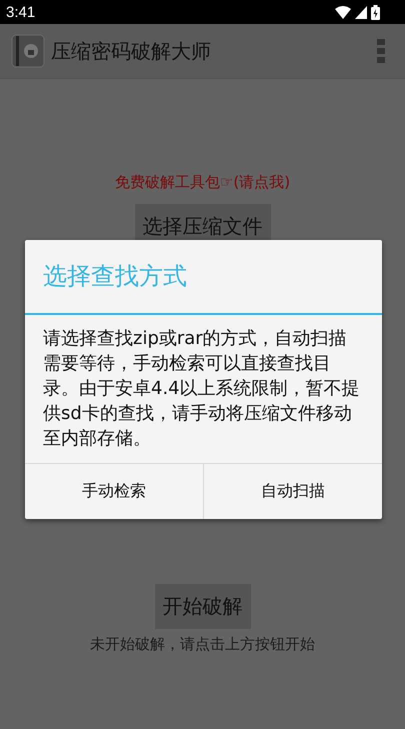  What do you see at coordinates (201, 389) in the screenshot?
I see `dialog-message: 请选择查找zip或rar的方式，自动扫描需要等待，手动检索可以直接查找目录。由于安卓4.4以上系统限制，暂不提供sd卡的查找，请手动将压缩文件移动至内部存储。` at bounding box center [201, 389].